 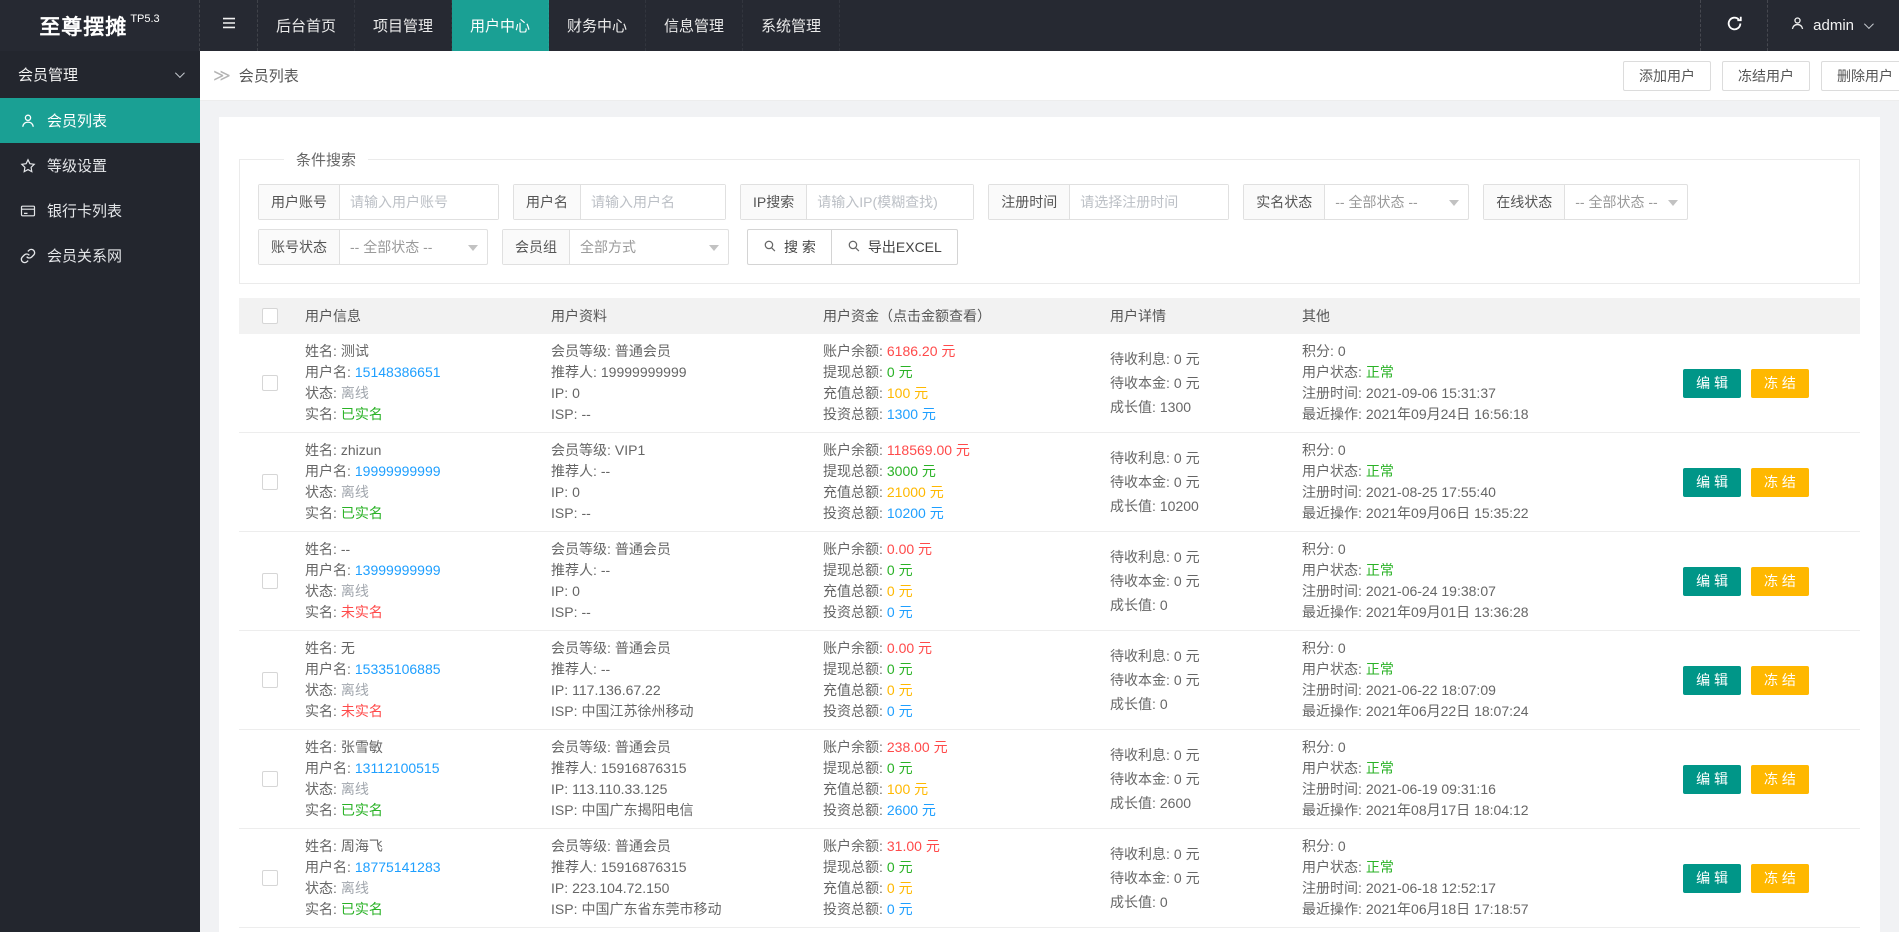 What do you see at coordinates (1766, 75) in the screenshot?
I see `freeze-user-button: 冻结用户` at bounding box center [1766, 75].